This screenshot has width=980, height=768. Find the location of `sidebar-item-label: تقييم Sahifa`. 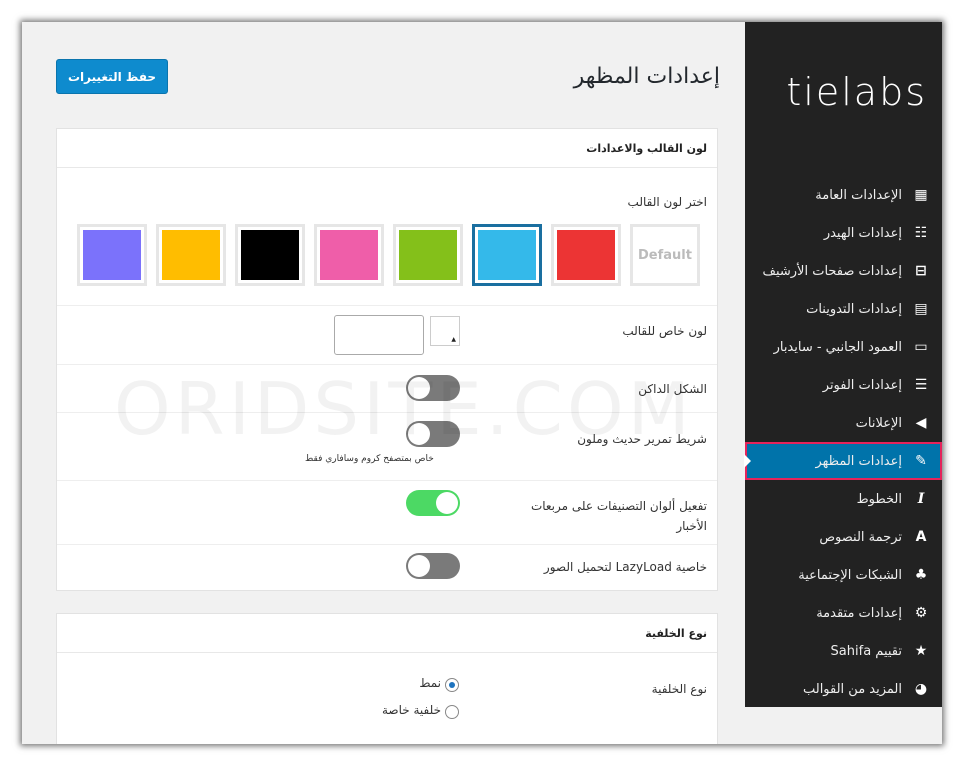

sidebar-item-label: تقييم Sahifa is located at coordinates (866, 651).